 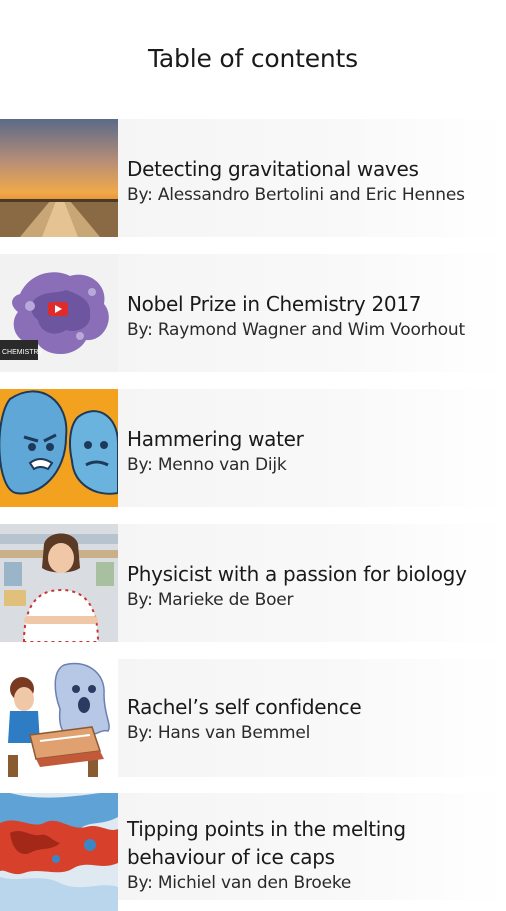 What do you see at coordinates (296, 195) in the screenshot?
I see `article-author: By: Alessandro Bertolini and Eric Hennes` at bounding box center [296, 195].